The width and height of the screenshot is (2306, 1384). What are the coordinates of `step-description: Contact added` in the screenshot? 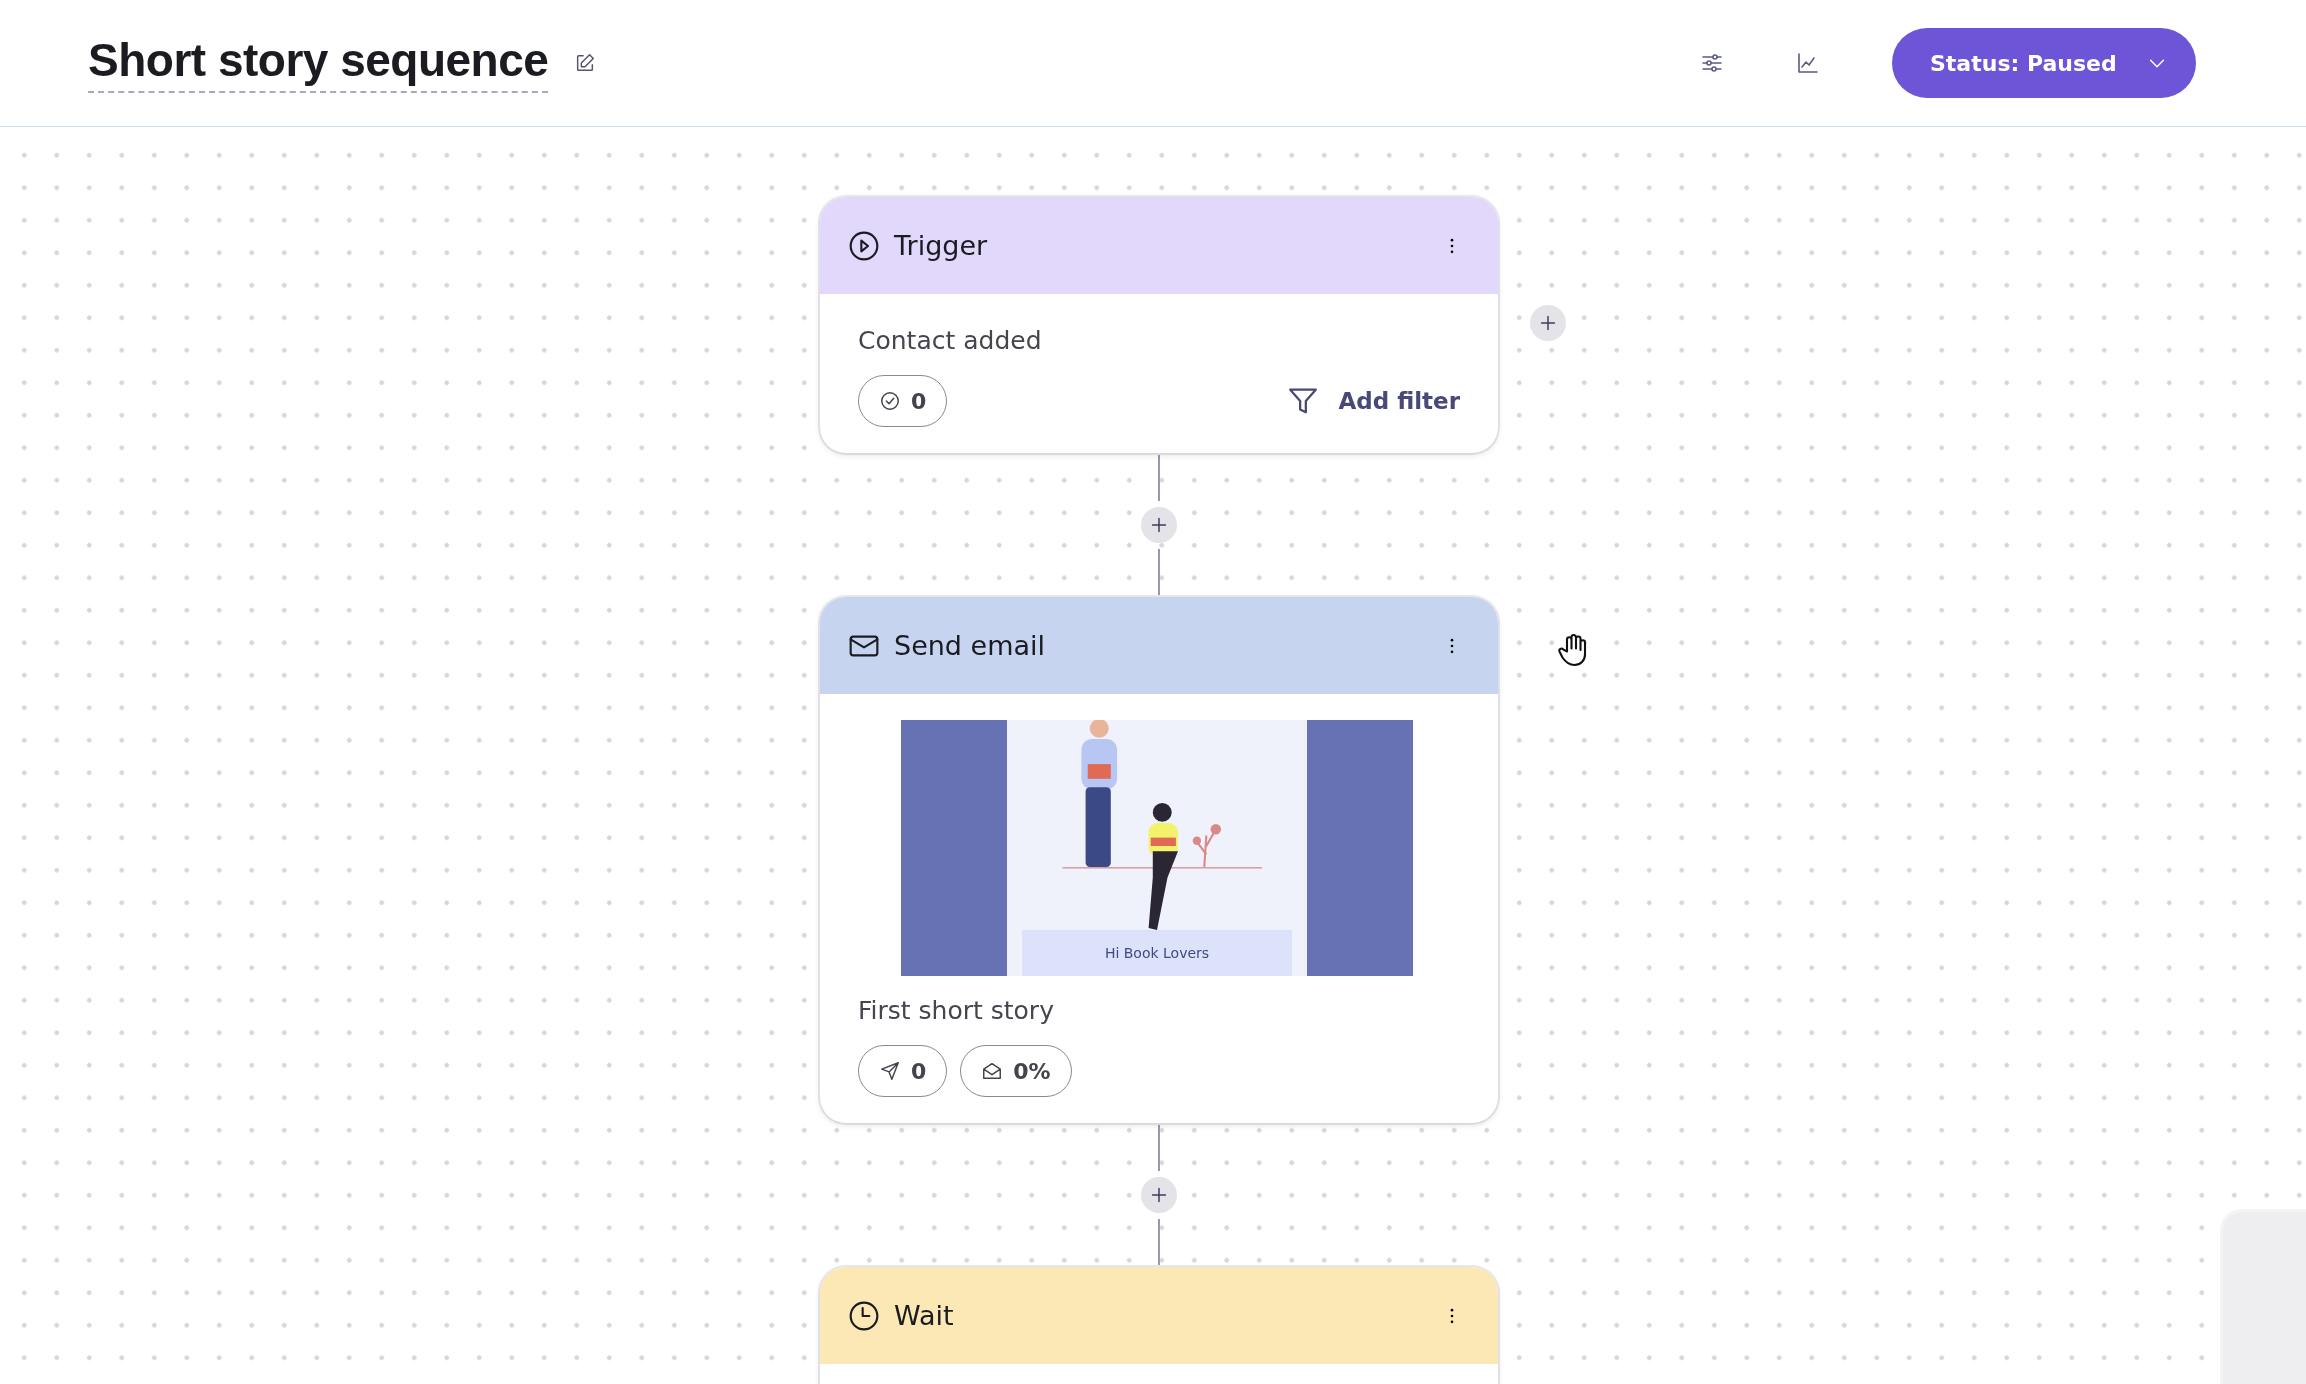 It's located at (950, 340).